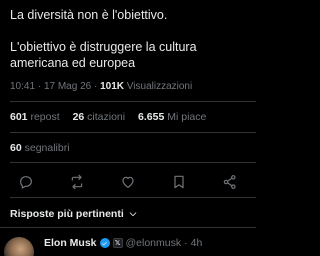  What do you see at coordinates (22, 86) in the screenshot?
I see `tweet-time: 10:41` at bounding box center [22, 86].